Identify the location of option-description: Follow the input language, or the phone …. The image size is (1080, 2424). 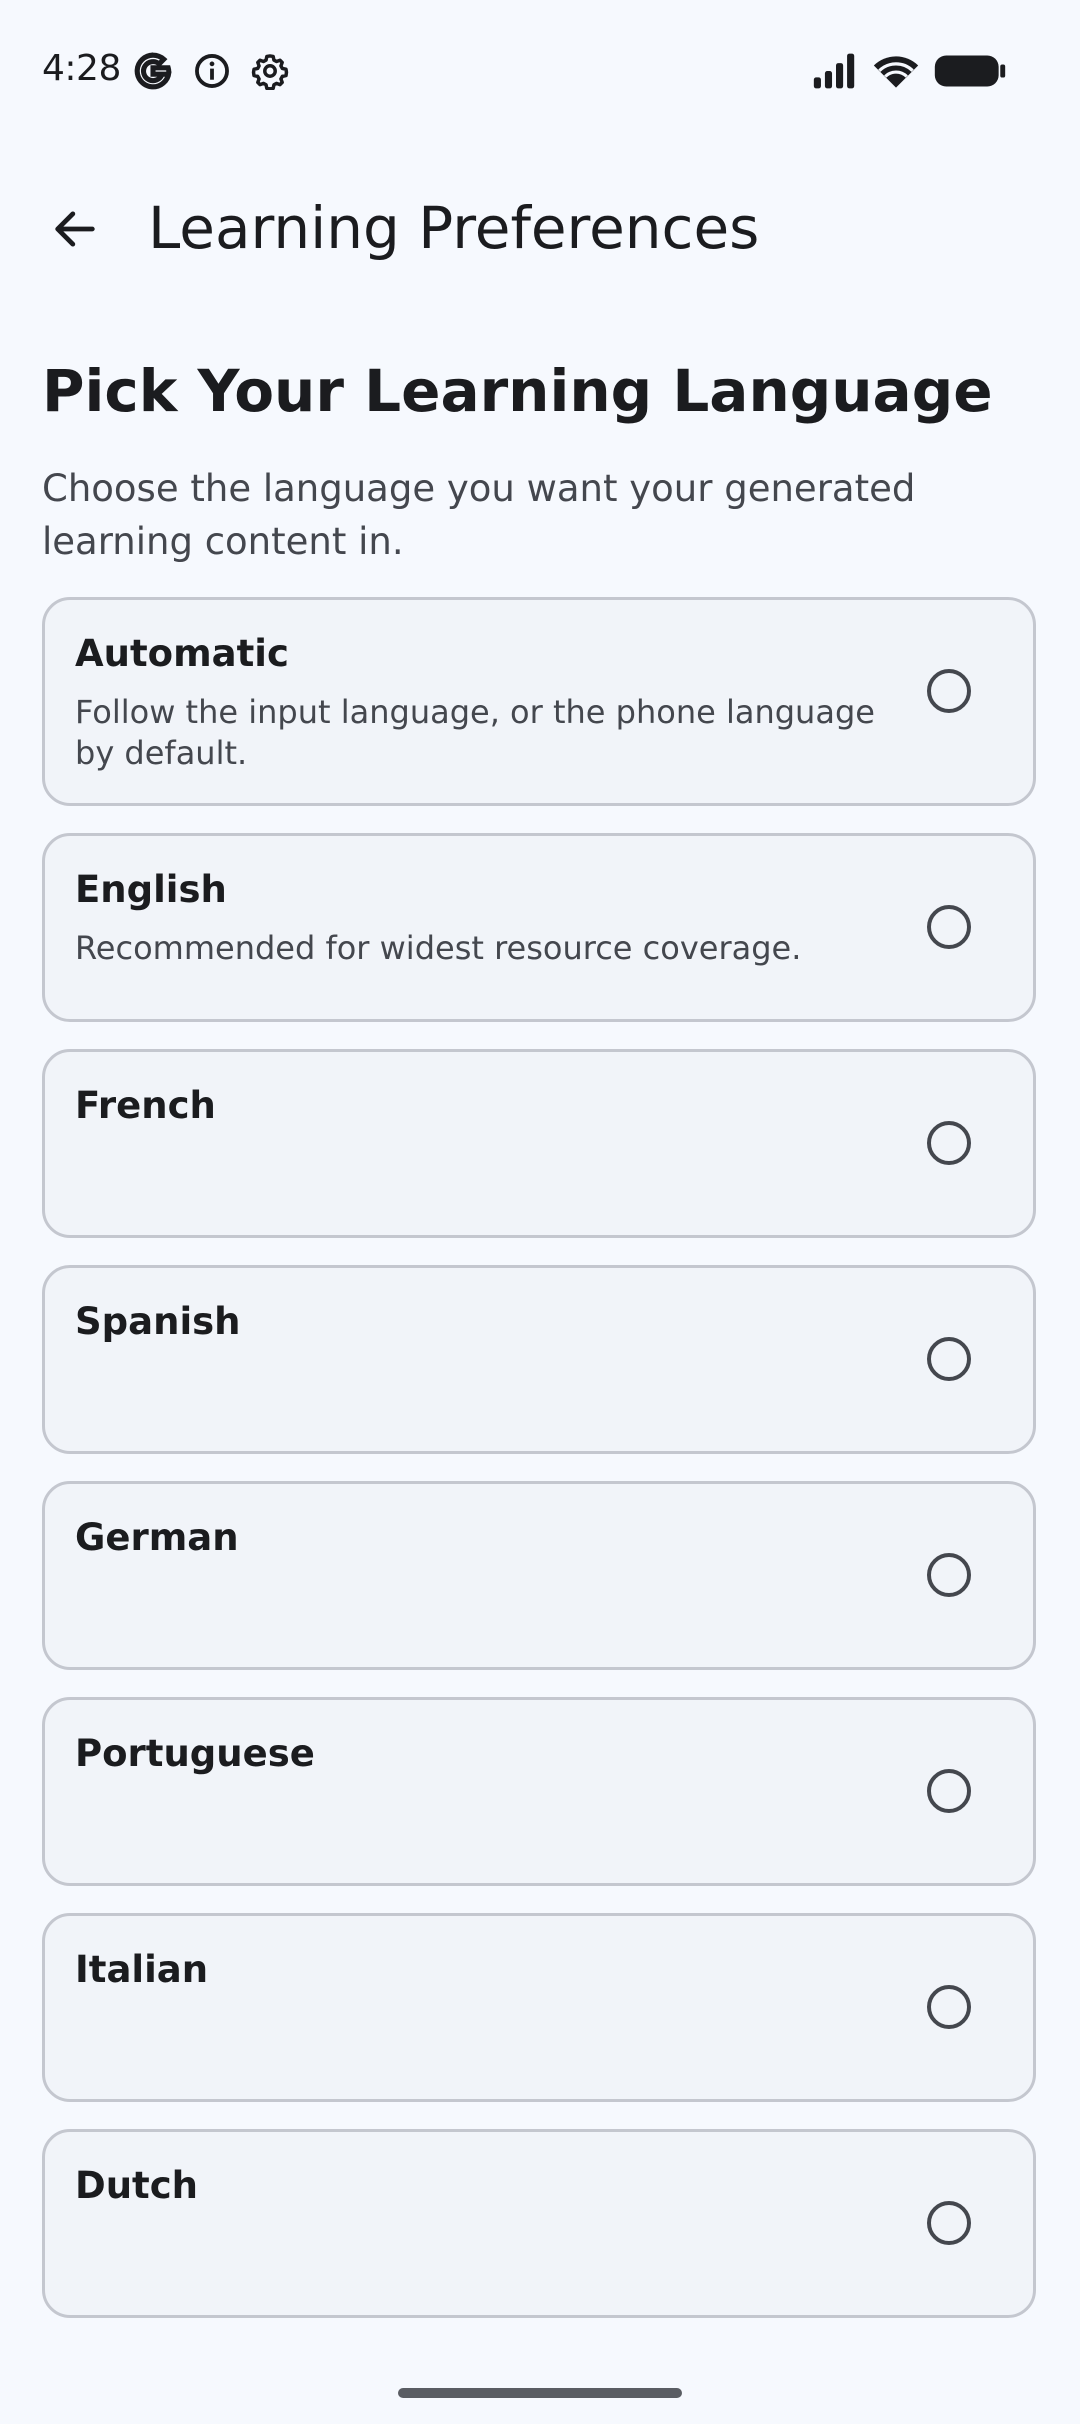
(475, 732).